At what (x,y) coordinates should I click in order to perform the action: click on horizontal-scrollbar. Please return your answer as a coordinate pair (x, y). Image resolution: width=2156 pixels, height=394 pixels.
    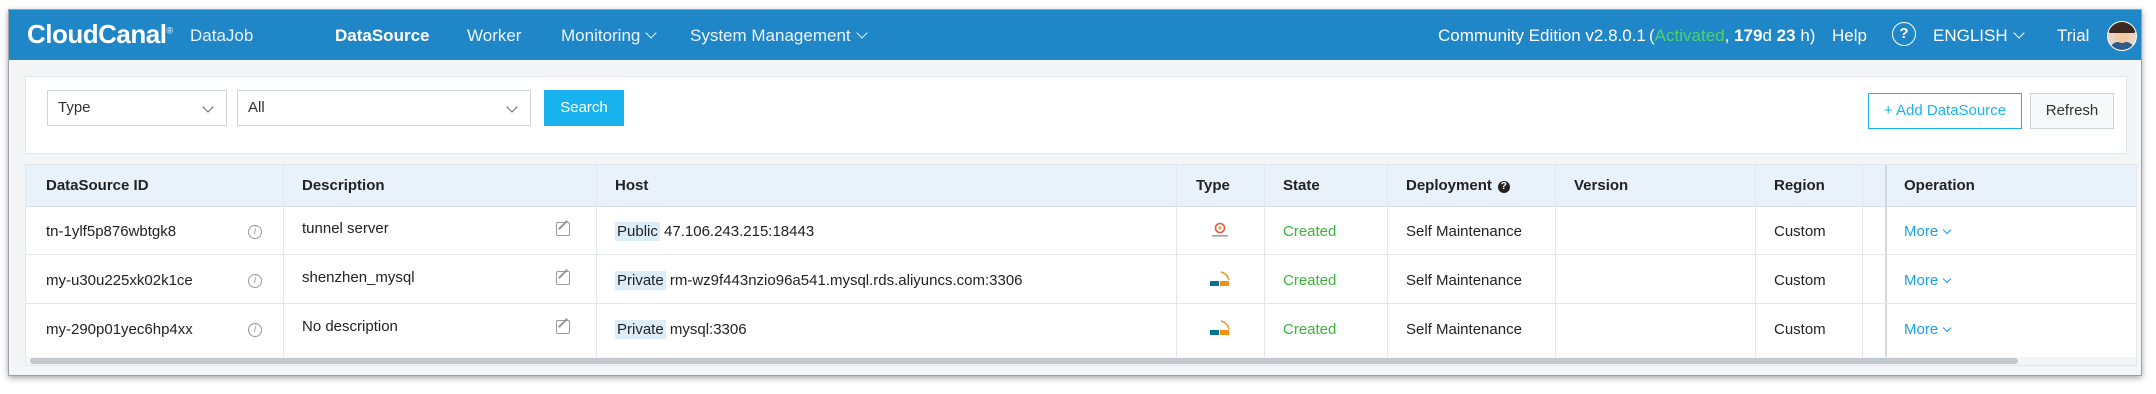
    Looking at the image, I should click on (1081, 361).